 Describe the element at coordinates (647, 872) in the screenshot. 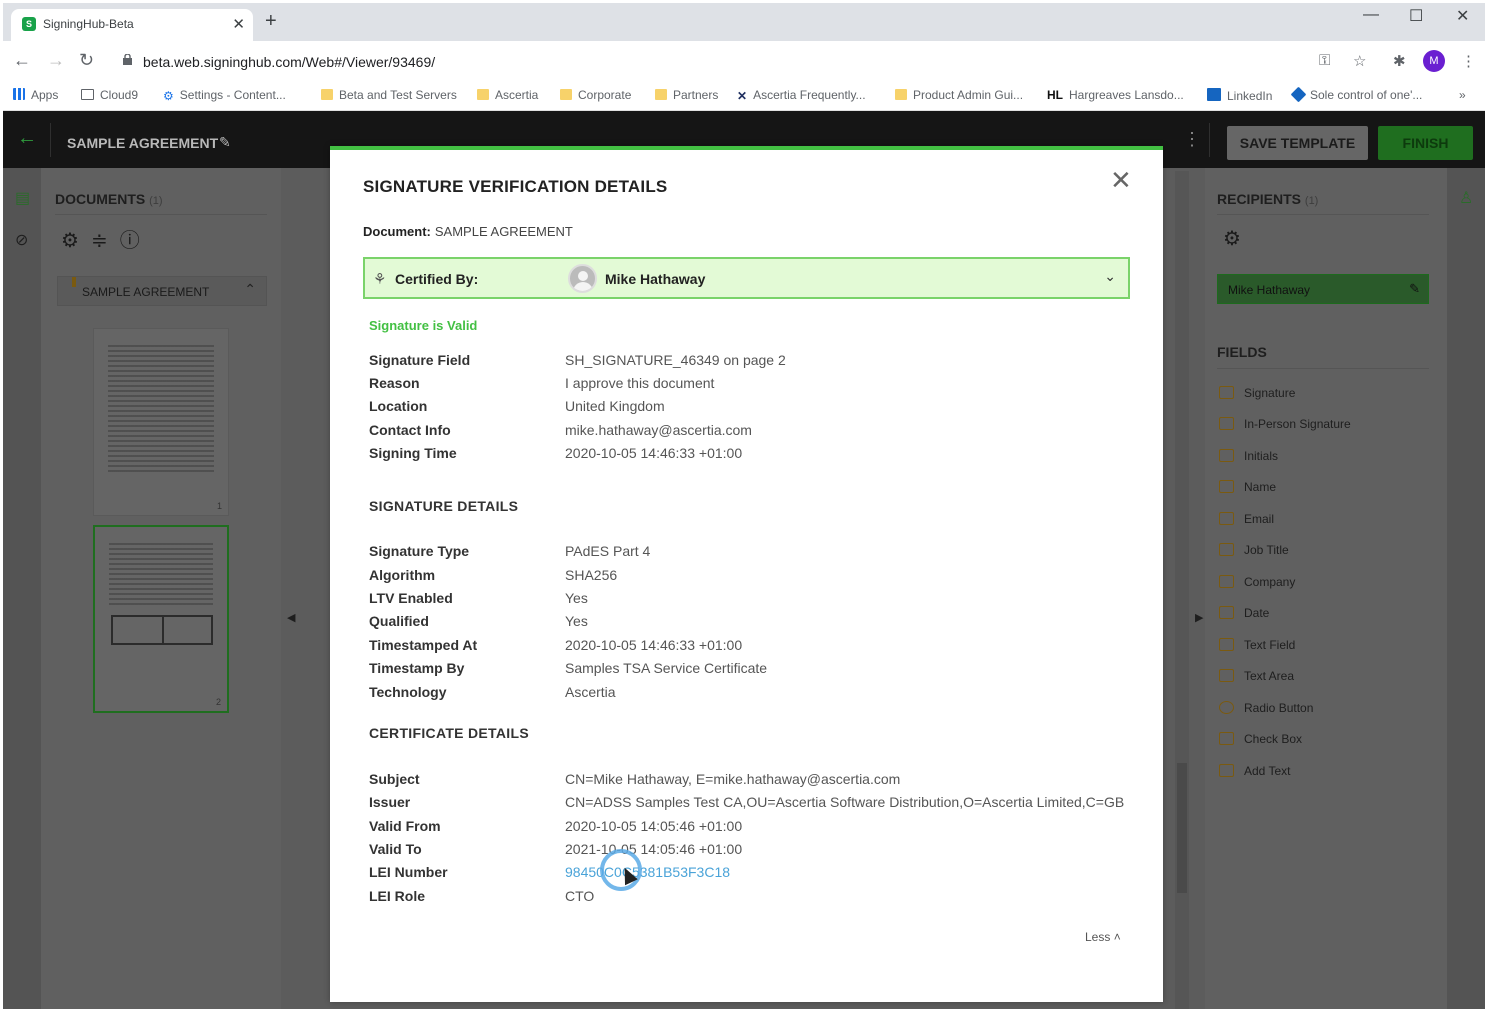

I see `lei-number-link: 98450C0C5381B53F3C18` at that location.